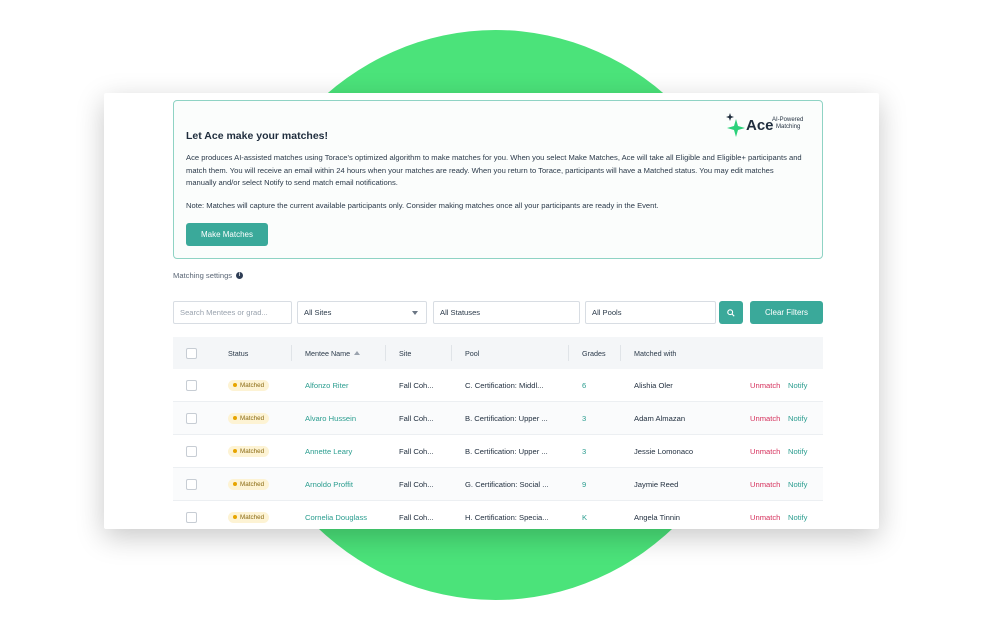  Describe the element at coordinates (655, 353) in the screenshot. I see `header-matched-with: Matched with` at that location.